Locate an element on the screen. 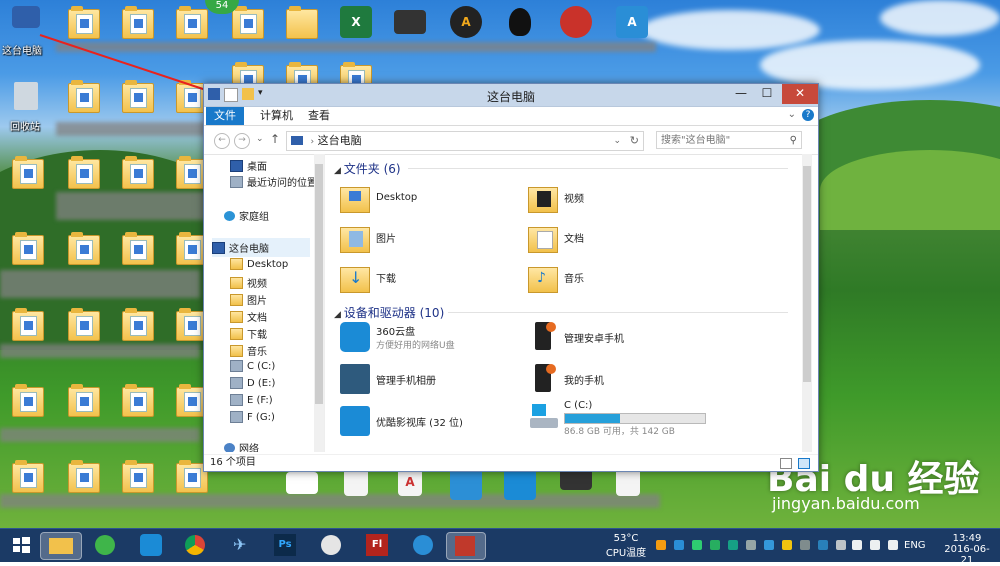  tab-file: 文件 is located at coordinates (225, 116).